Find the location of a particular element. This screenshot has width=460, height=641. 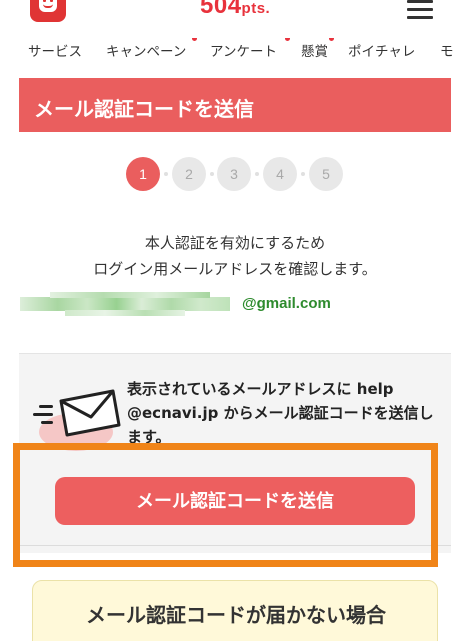

nav-item-service: サービス is located at coordinates (55, 50).